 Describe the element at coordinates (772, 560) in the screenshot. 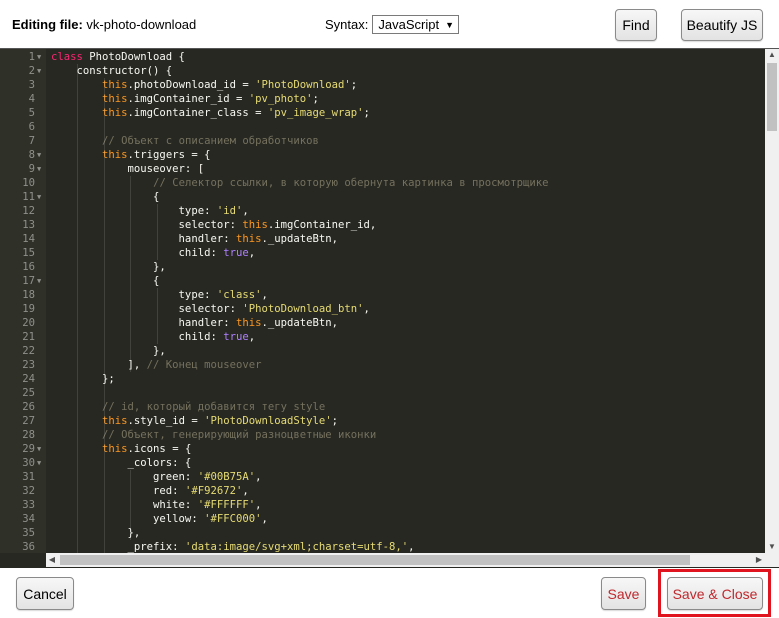

I see `scrollbar-corner` at that location.